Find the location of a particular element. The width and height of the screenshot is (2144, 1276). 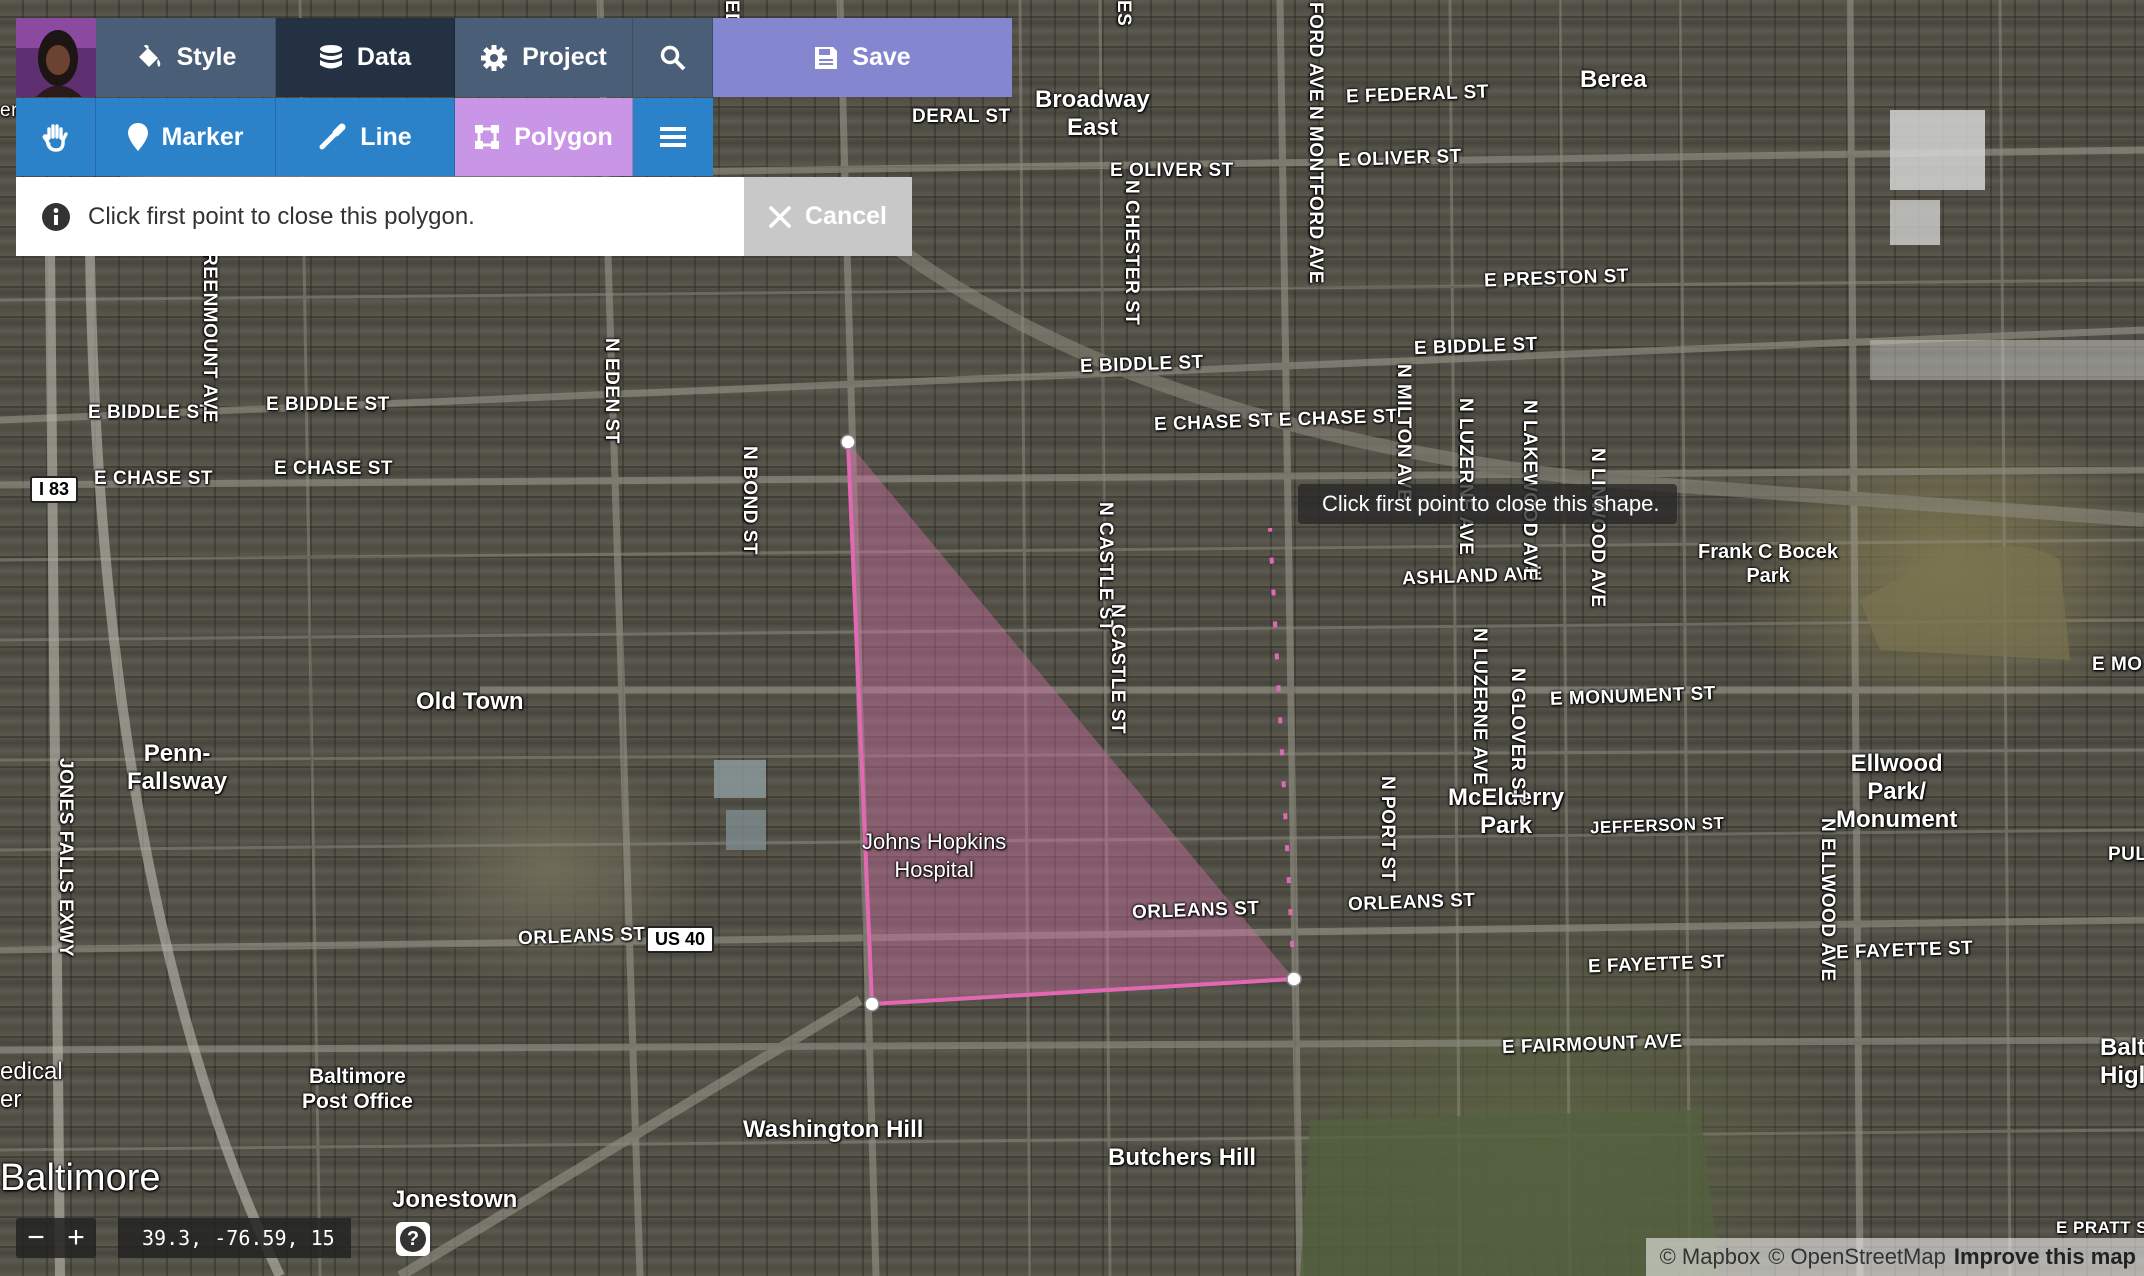

zoom-out-button: − is located at coordinates (36, 1238).